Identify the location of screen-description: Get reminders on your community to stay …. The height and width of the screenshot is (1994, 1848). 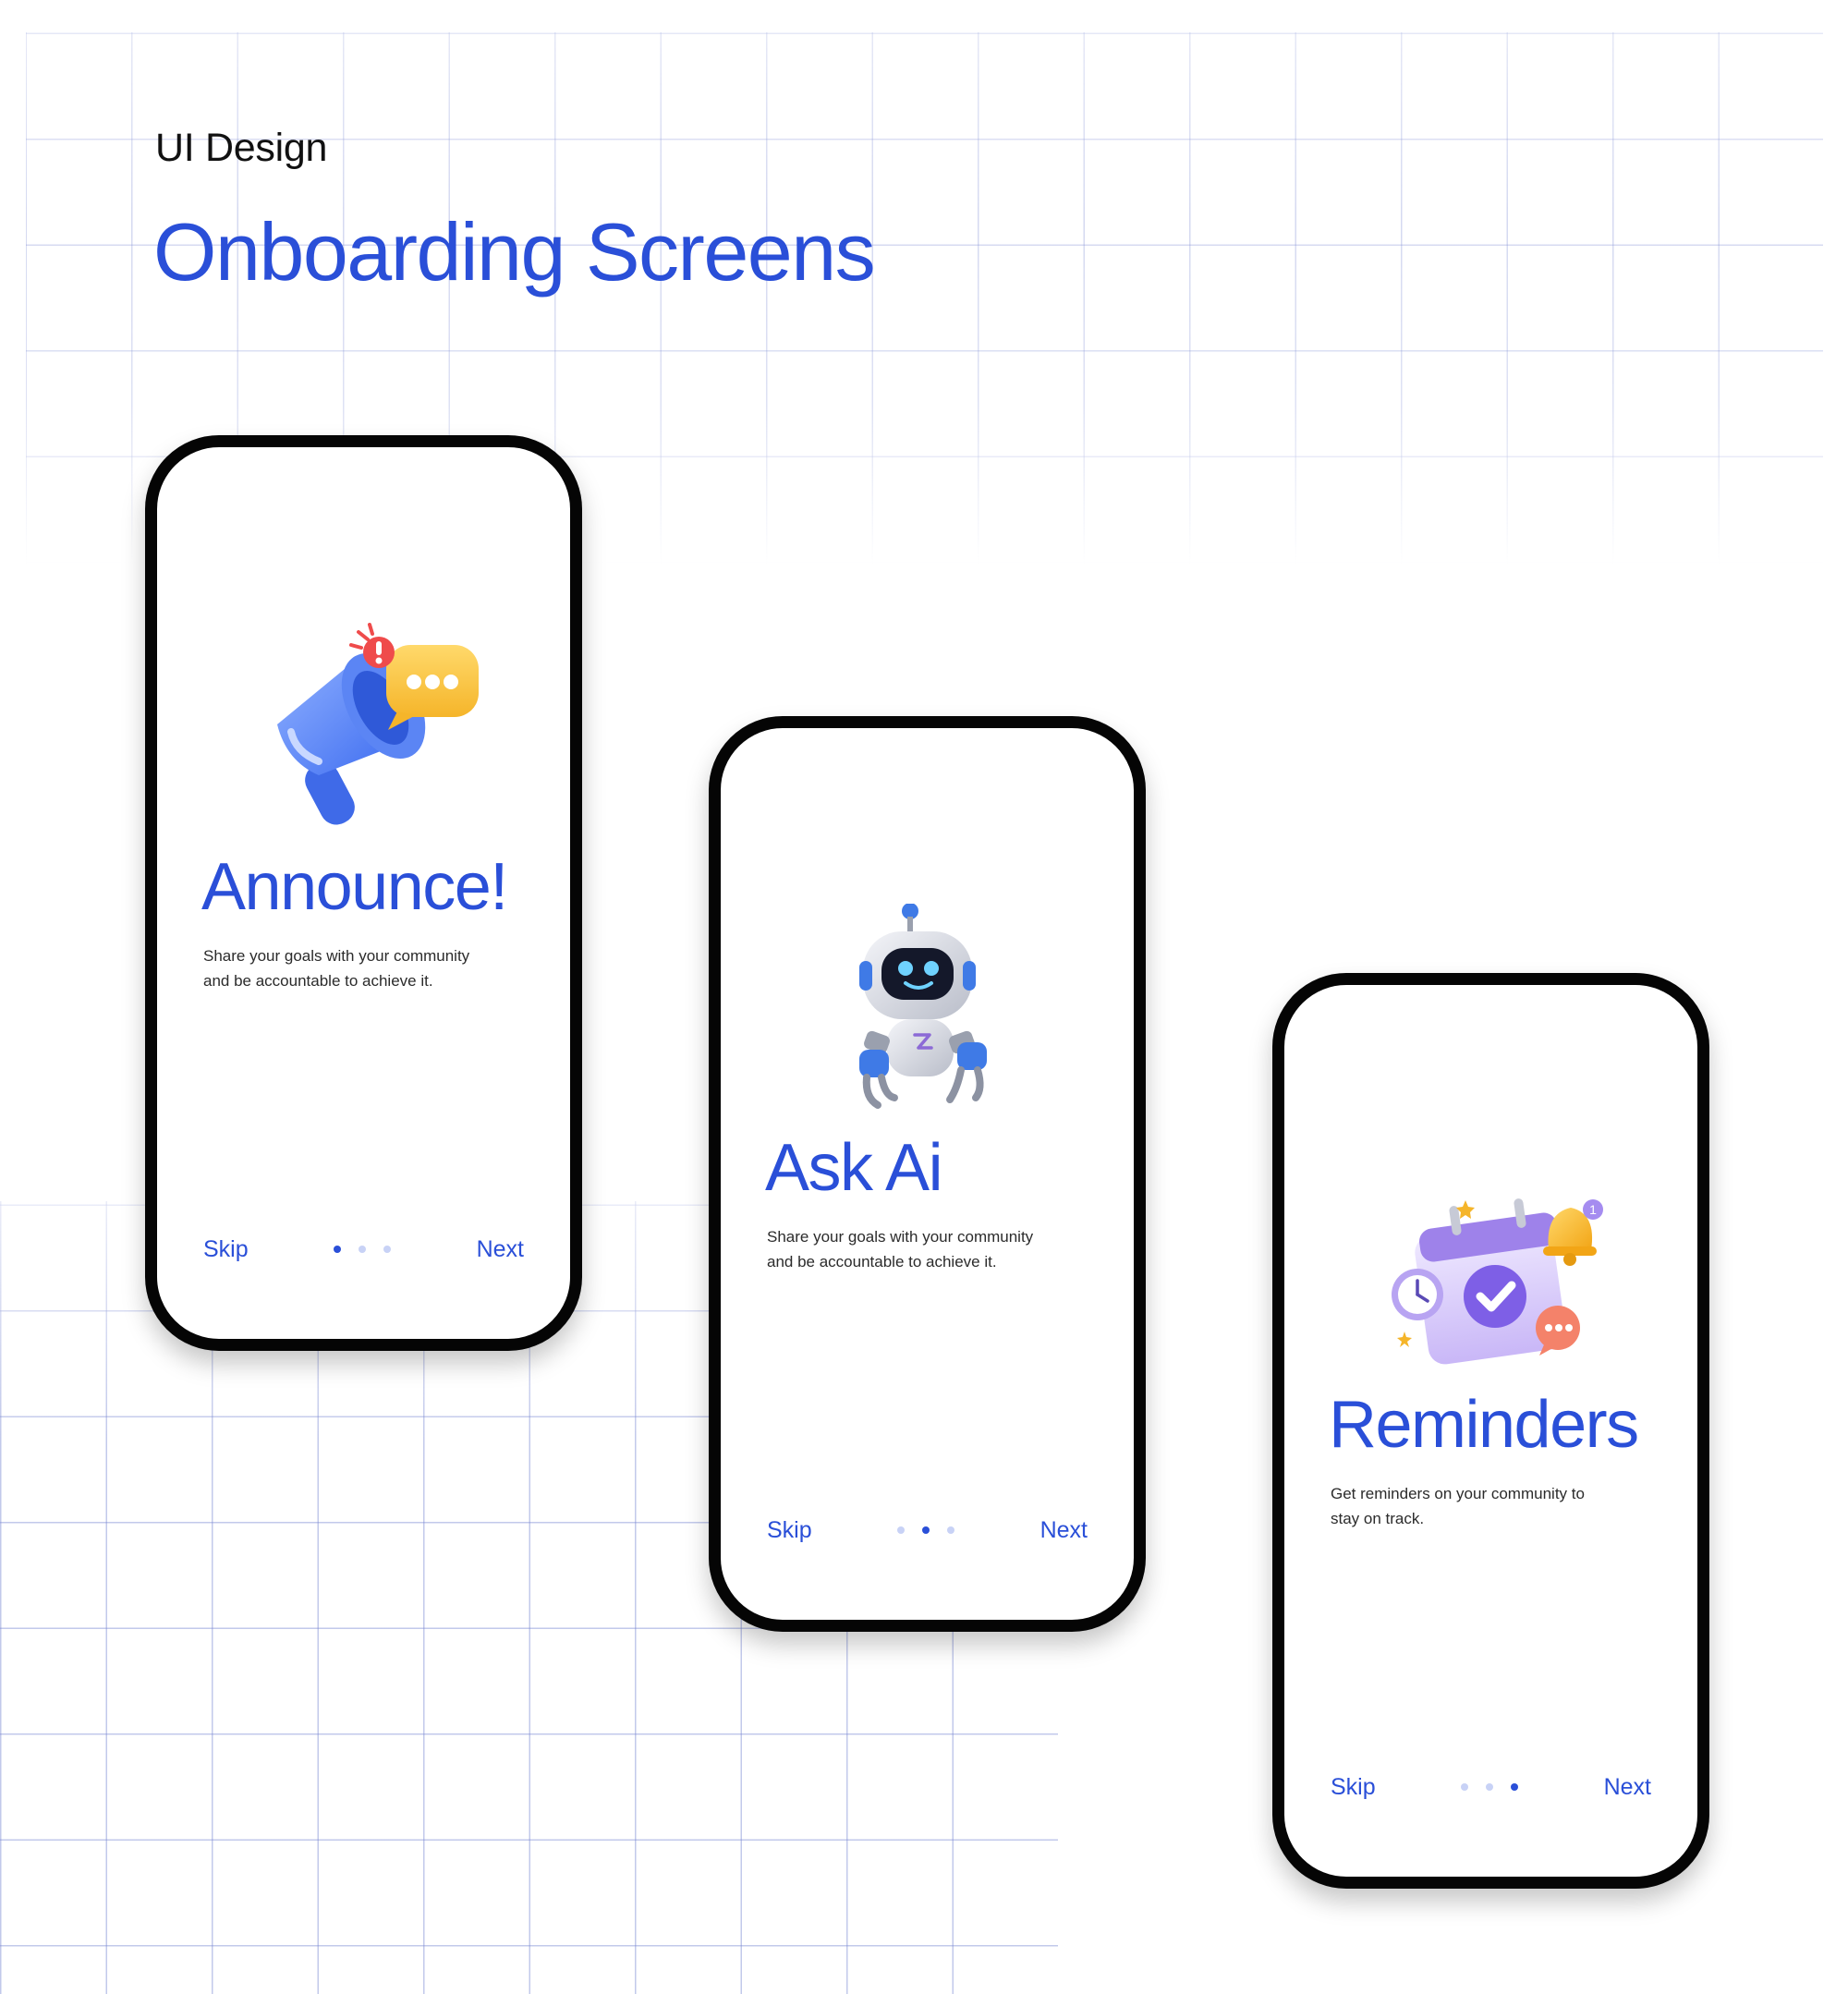
(1483, 1506).